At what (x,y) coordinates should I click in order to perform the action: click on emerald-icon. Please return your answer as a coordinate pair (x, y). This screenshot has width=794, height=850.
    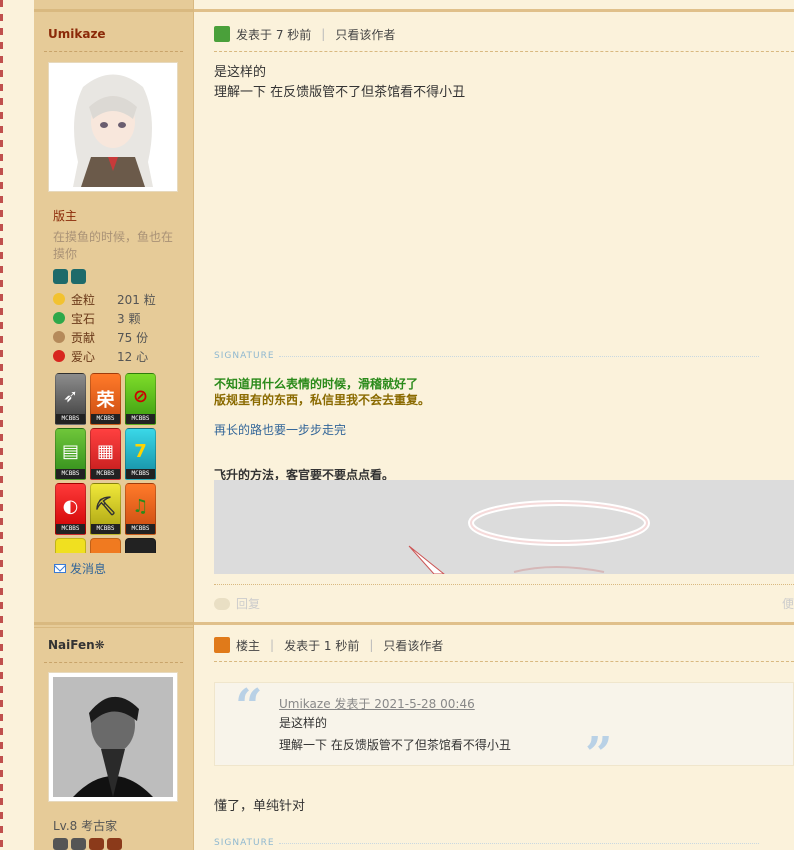
    Looking at the image, I should click on (59, 318).